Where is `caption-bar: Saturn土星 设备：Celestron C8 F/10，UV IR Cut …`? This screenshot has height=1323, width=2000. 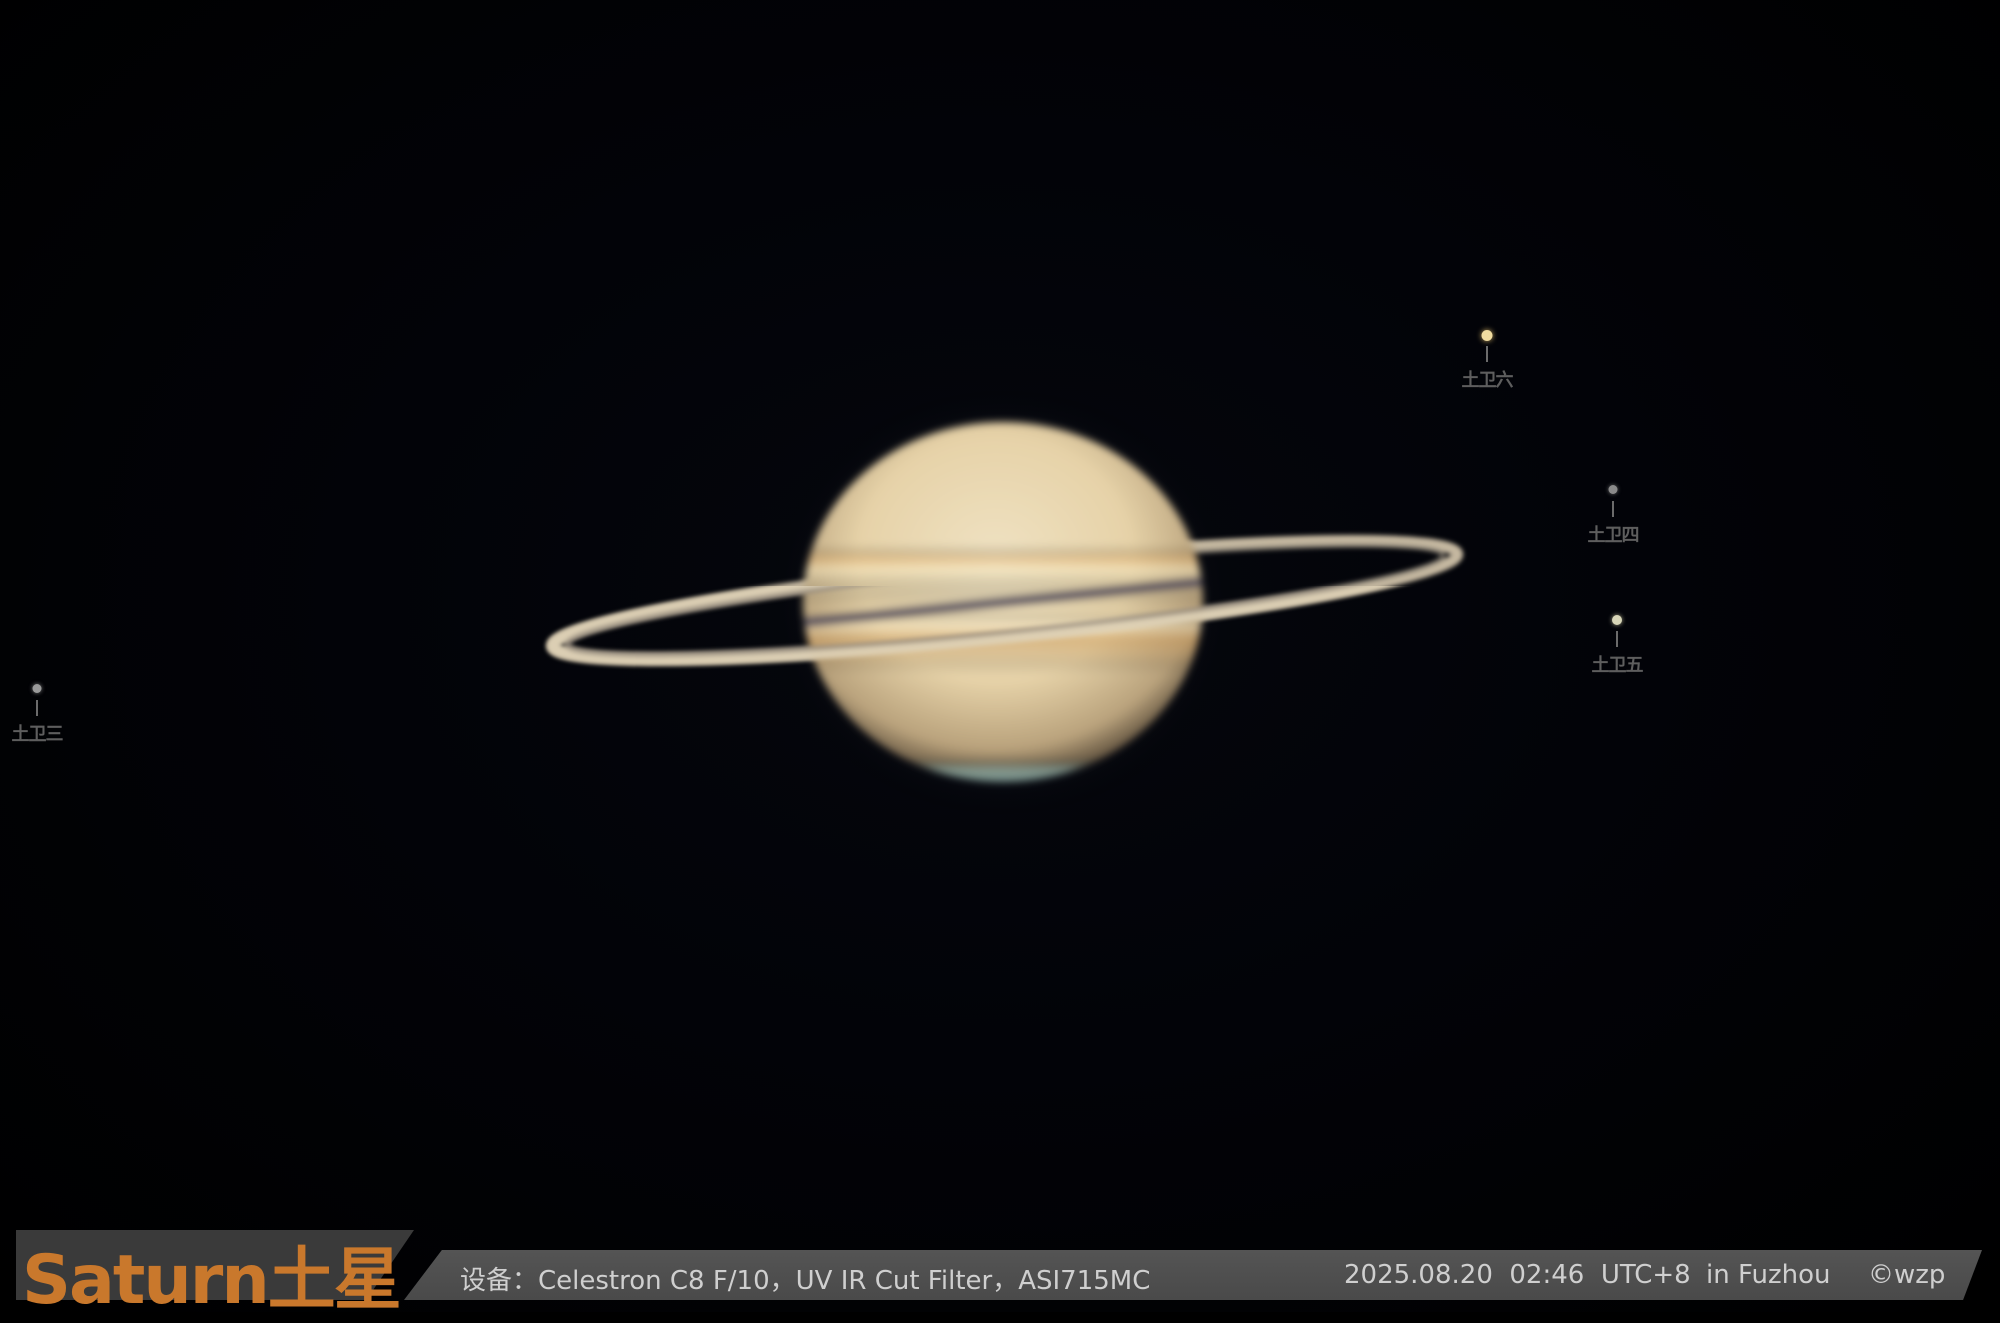 caption-bar: Saturn土星 设备：Celestron C8 F/10，UV IR Cut … is located at coordinates (1000, 1274).